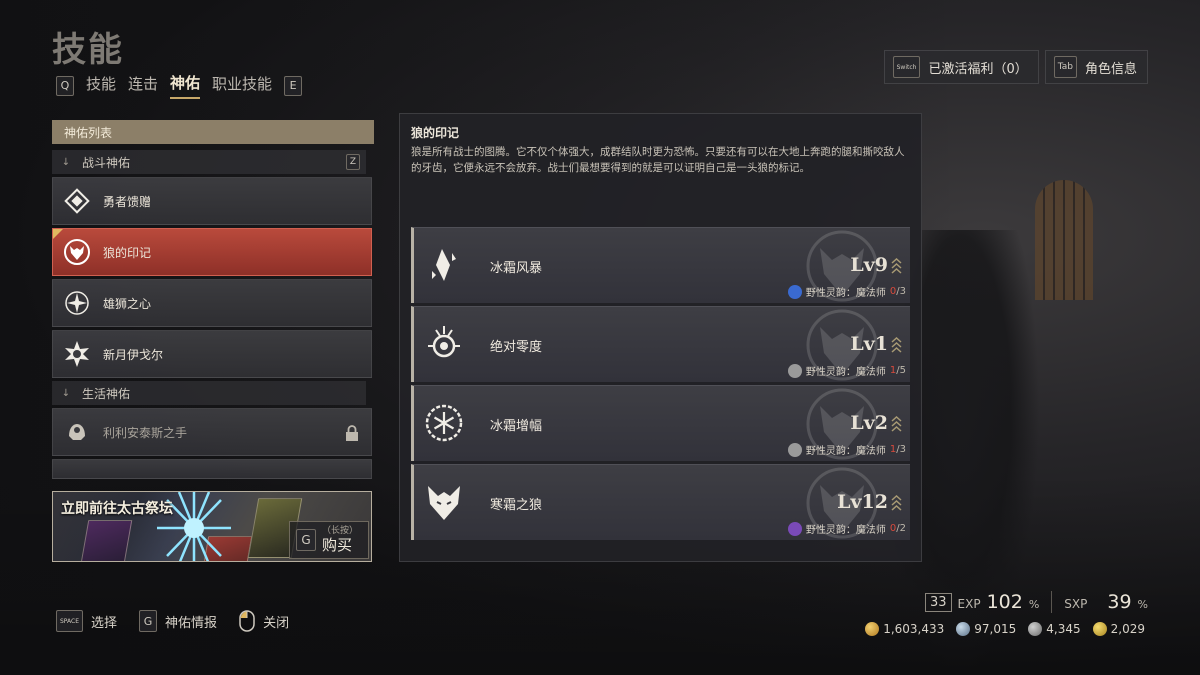 The width and height of the screenshot is (1200, 675). Describe the element at coordinates (191, 623) in the screenshot. I see `blessing-info-hint: 神佑情报` at that location.